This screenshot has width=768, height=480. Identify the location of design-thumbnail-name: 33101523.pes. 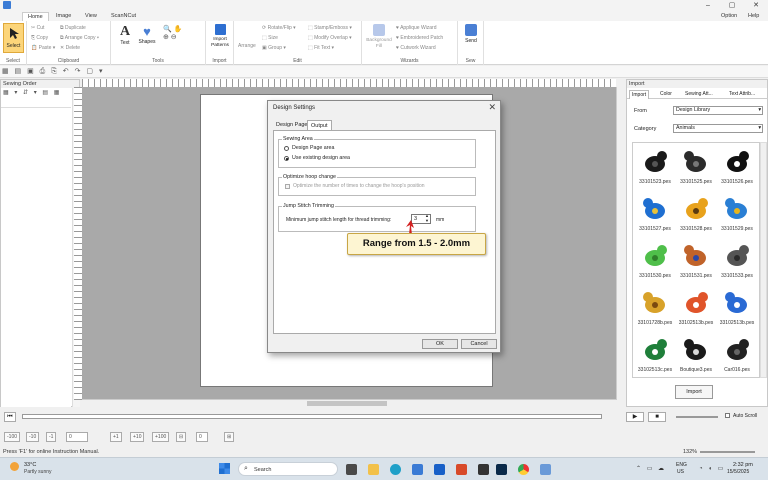
(655, 182).